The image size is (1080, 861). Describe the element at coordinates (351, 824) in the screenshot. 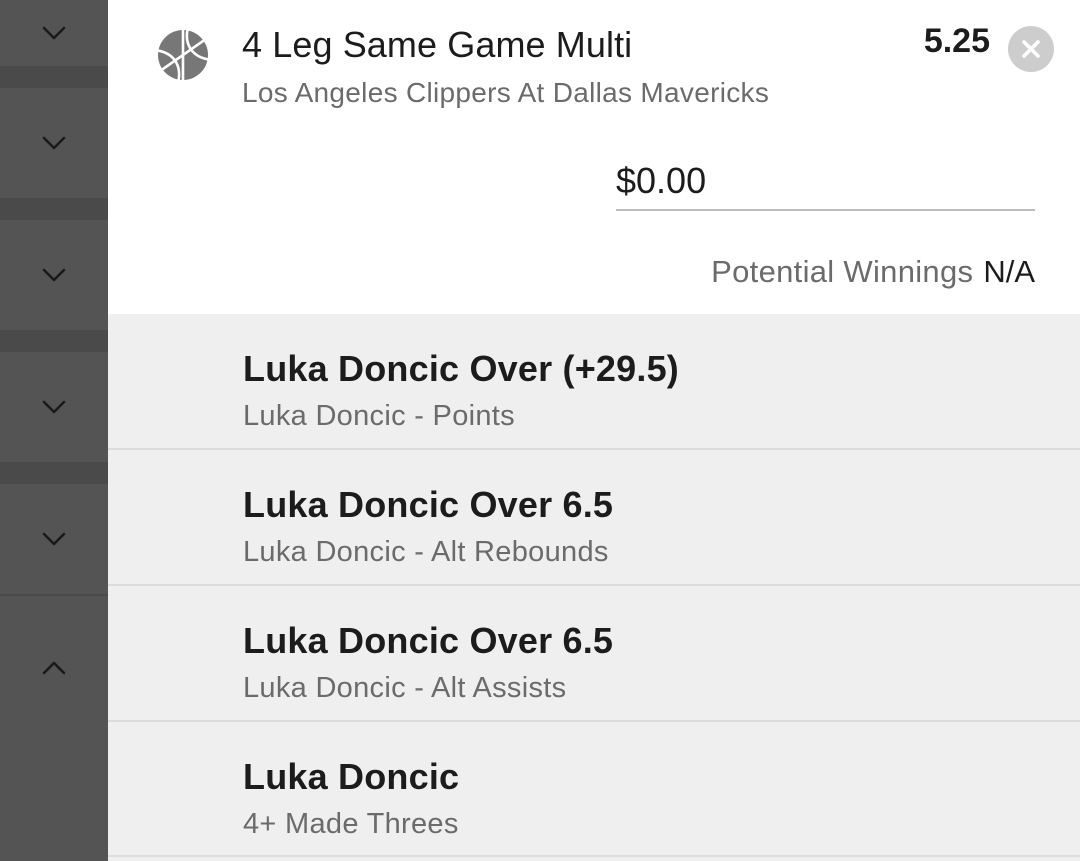

I see `leg-market: 4+ Made Threes` at that location.